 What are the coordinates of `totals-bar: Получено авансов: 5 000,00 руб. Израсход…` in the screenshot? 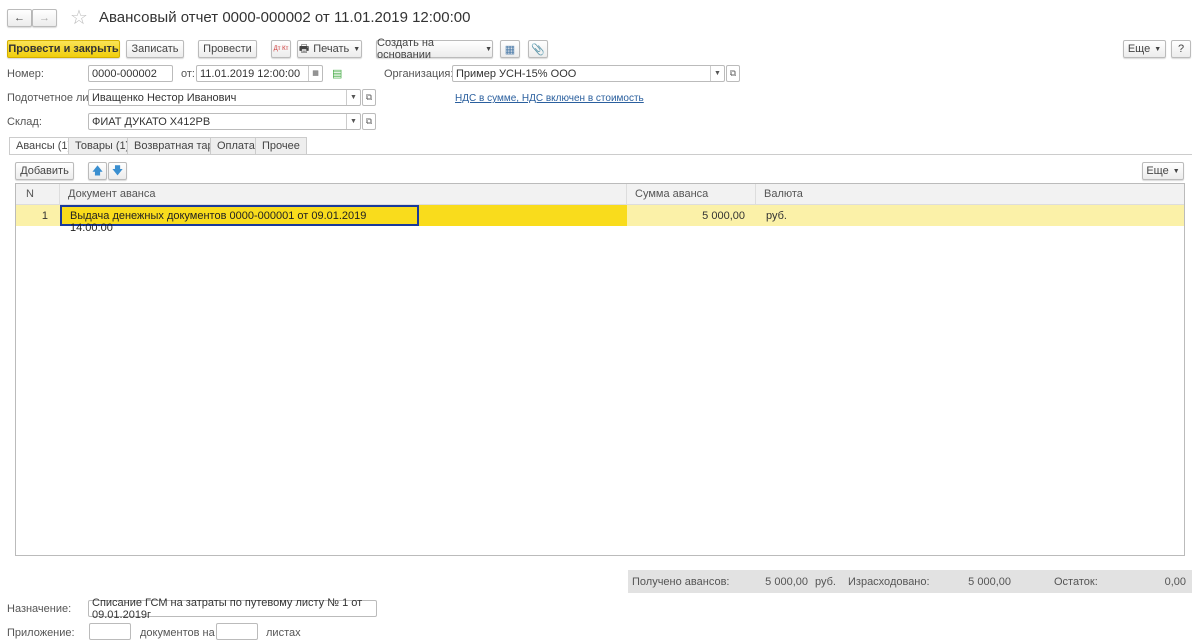 It's located at (910, 581).